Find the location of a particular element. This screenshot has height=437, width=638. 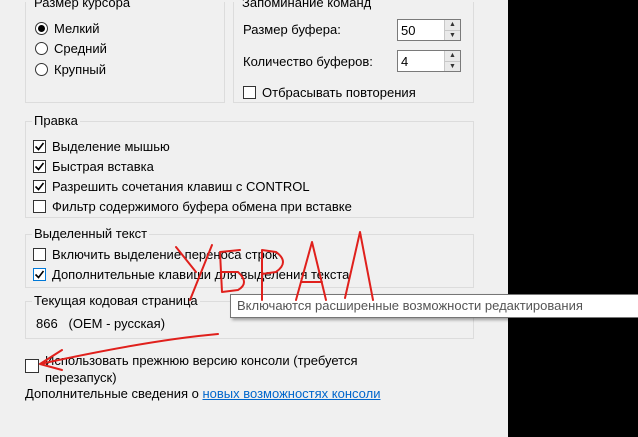

checkbox-mouse-select: Выделение мышью is located at coordinates (101, 146).